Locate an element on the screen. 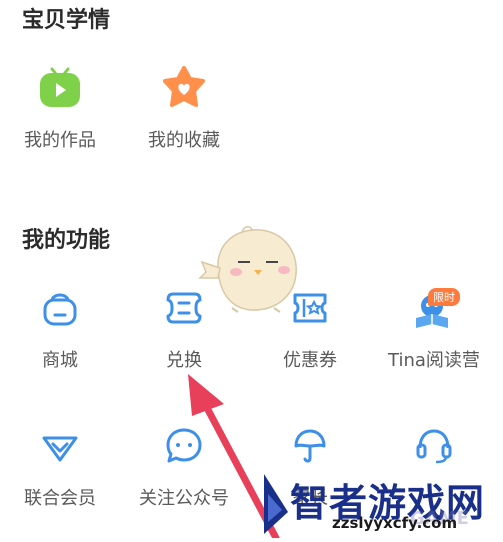 This screenshot has height=542, width=503. watermark-url: zzslyyxcfy.com is located at coordinates (395, 523).